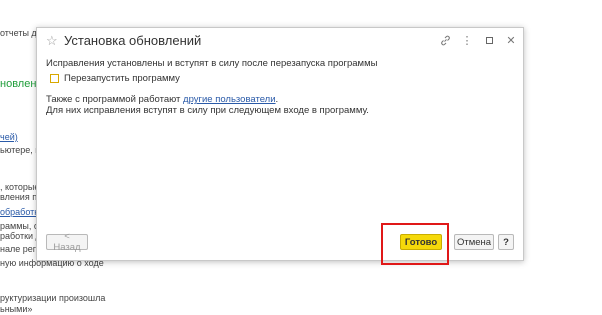 Image resolution: width=602 pixels, height=315 pixels. I want to click on cancel-button: Отмена, so click(474, 242).